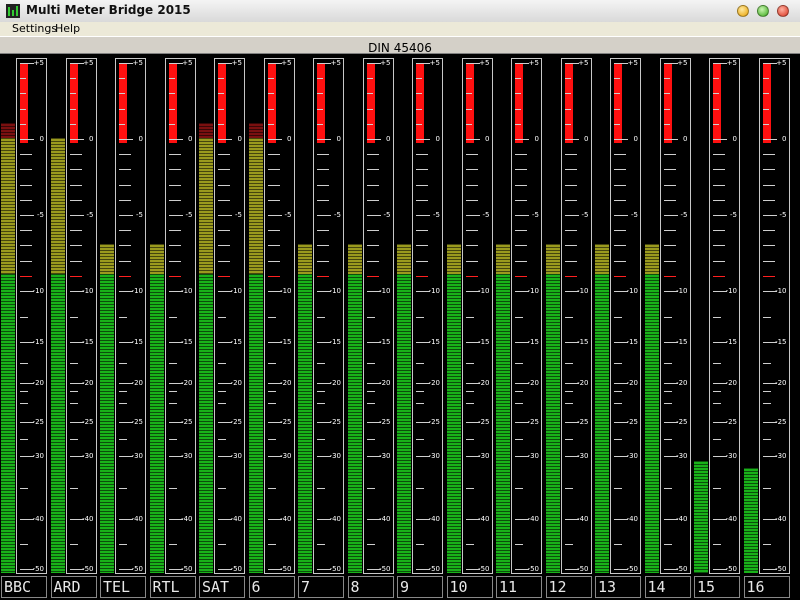 The width and height of the screenshot is (800, 600). I want to click on level-bar-green, so click(651, 423).